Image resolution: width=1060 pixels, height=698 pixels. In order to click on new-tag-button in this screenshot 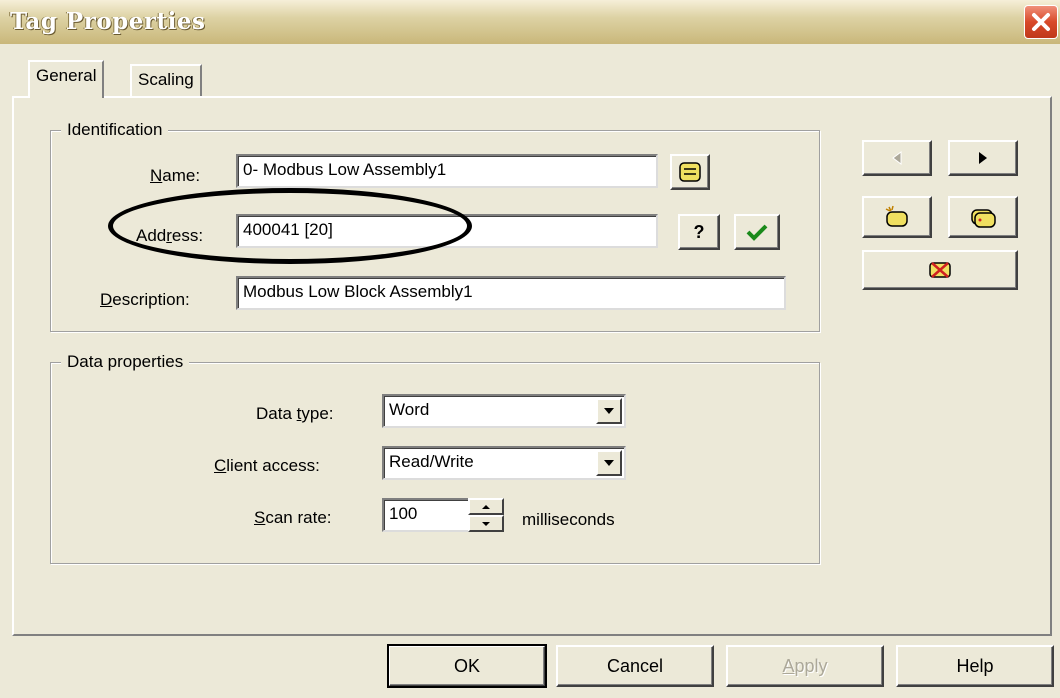, I will do `click(897, 217)`.